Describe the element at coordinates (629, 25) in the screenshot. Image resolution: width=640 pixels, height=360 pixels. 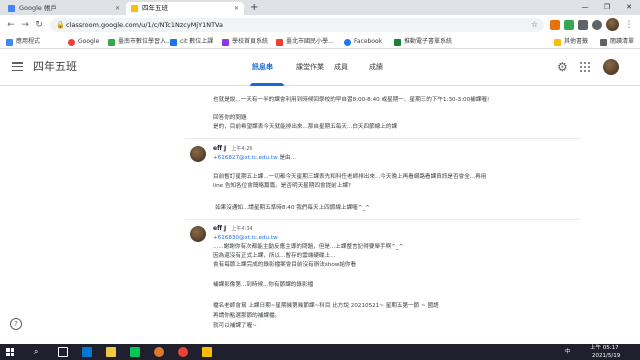
I see `more-menu-icon: ⋮` at that location.